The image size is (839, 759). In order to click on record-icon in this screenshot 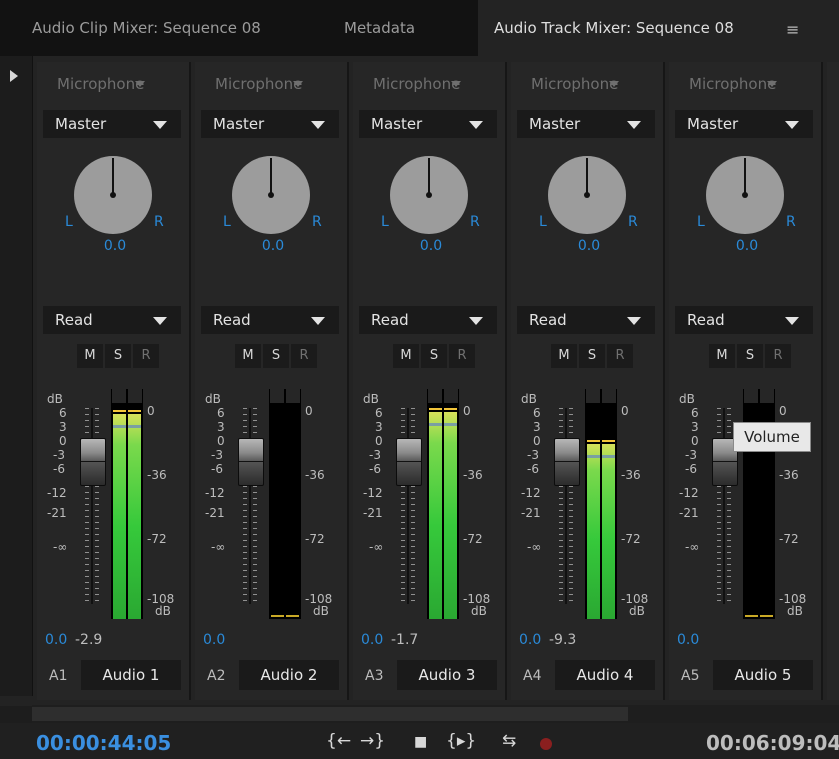, I will do `click(546, 744)`.